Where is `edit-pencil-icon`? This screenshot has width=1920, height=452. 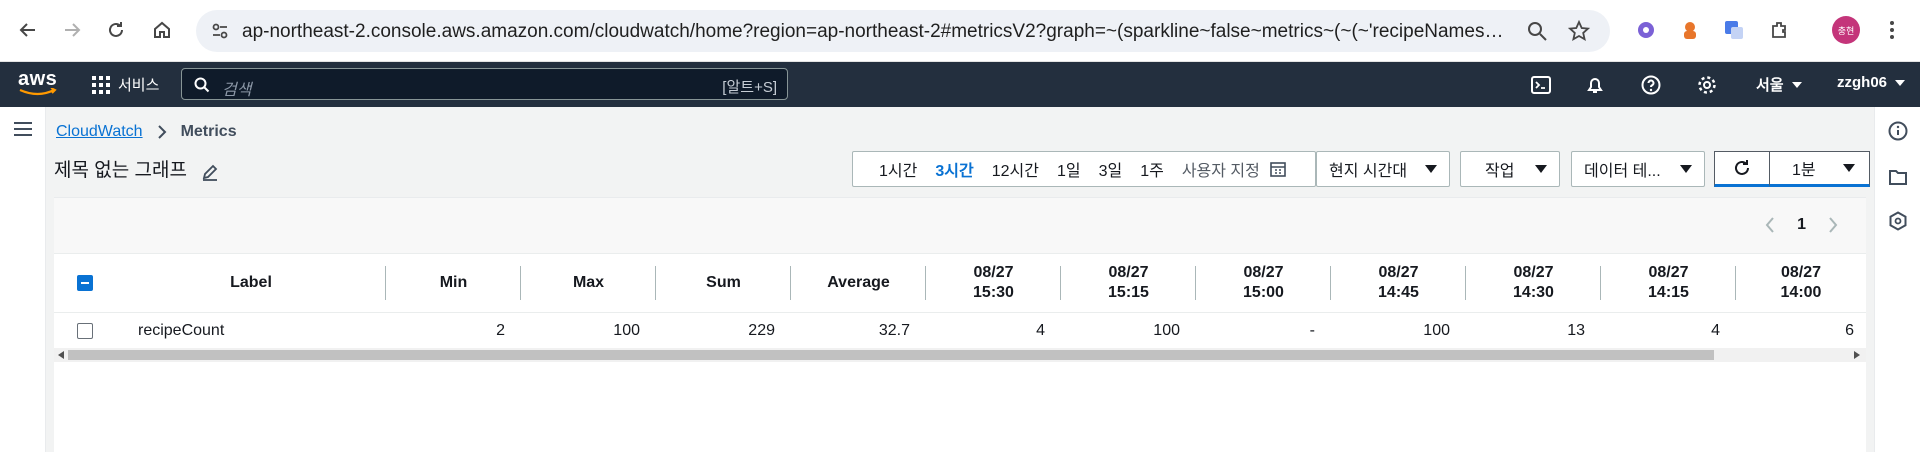
edit-pencil-icon is located at coordinates (210, 172).